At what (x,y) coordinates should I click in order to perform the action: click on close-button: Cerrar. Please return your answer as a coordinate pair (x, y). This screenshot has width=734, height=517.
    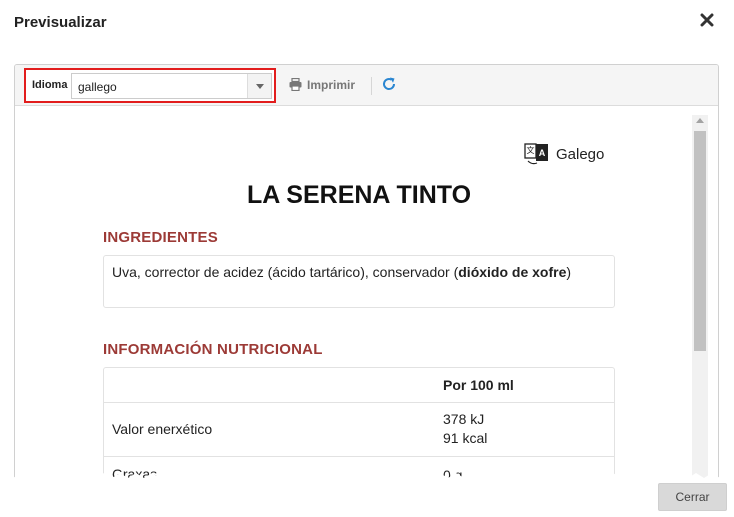
    Looking at the image, I should click on (692, 497).